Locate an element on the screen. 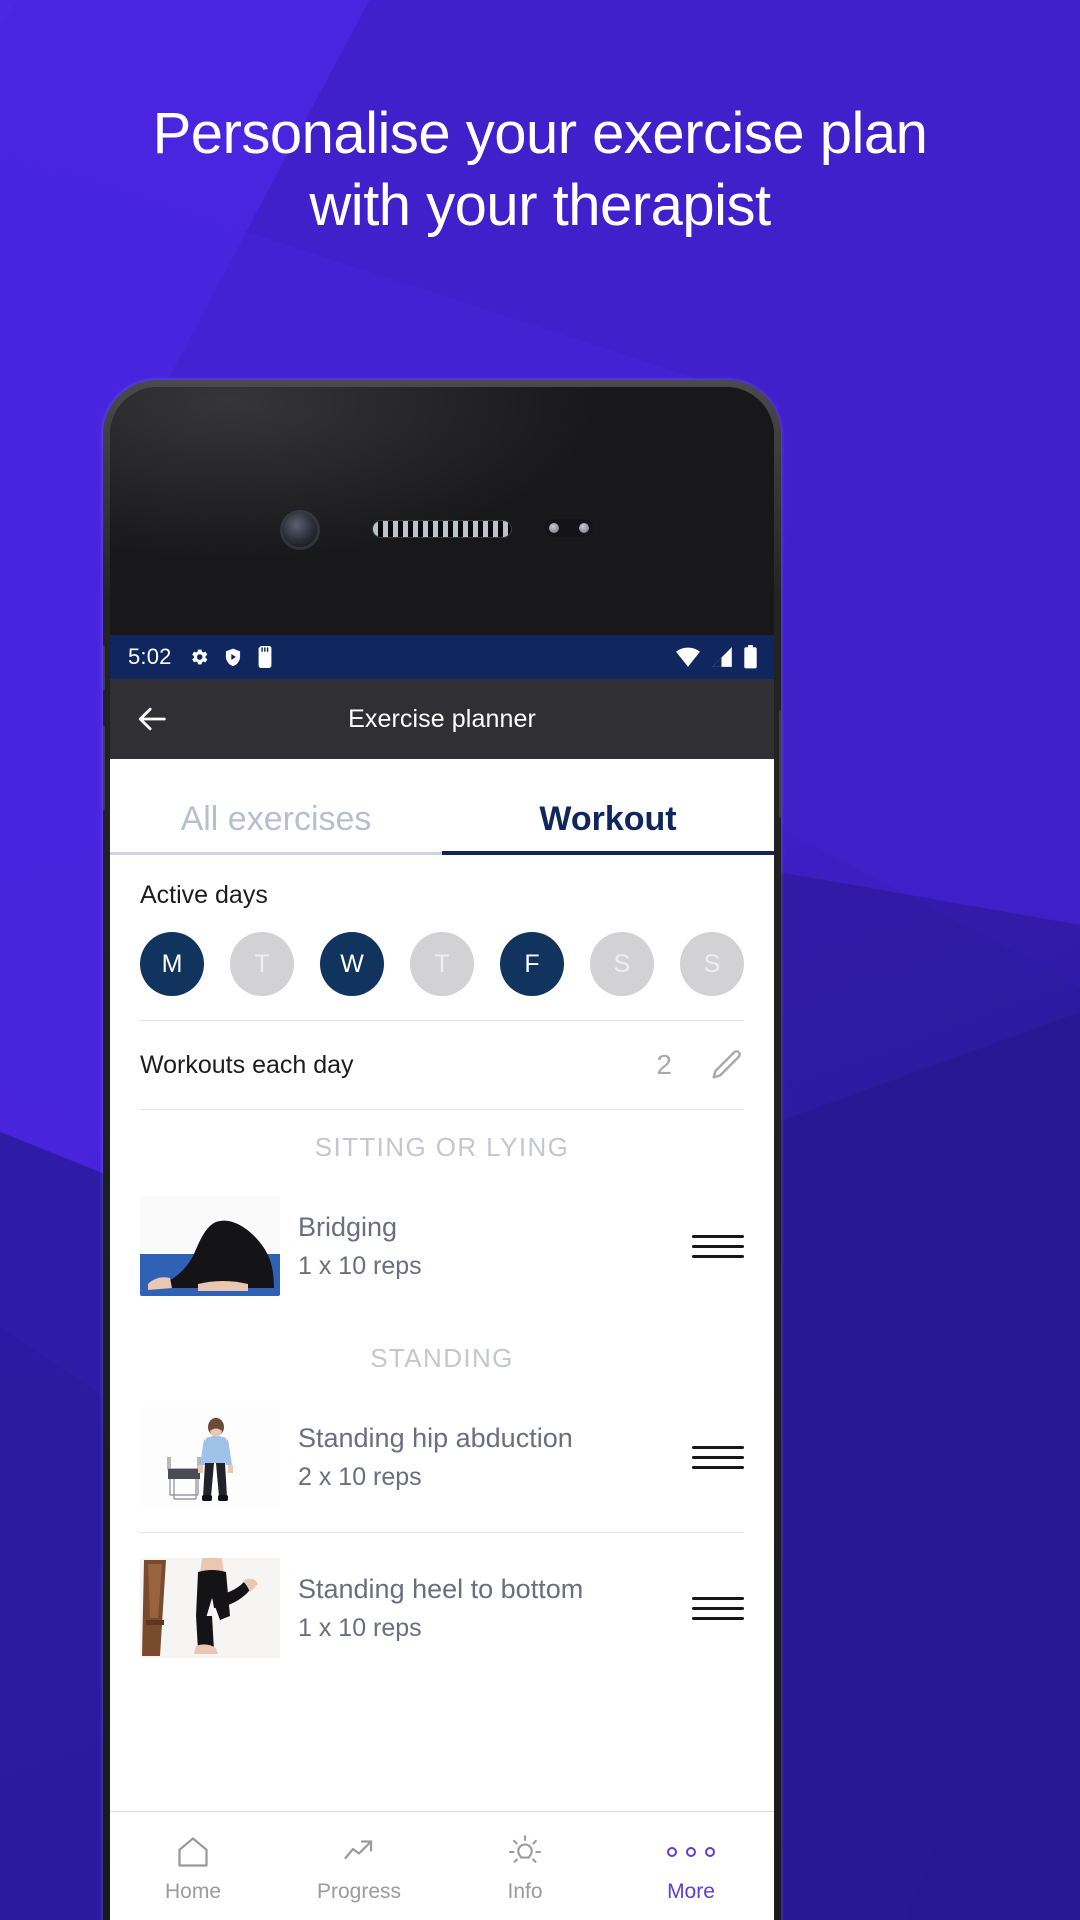 The image size is (1080, 1920). proximity-sensor is located at coordinates (569, 528).